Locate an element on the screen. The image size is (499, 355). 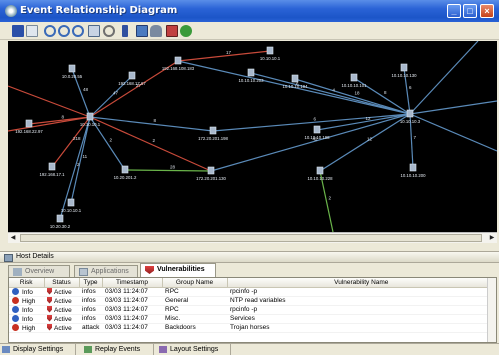
tab-overview: Overview is located at coordinates (39, 271).